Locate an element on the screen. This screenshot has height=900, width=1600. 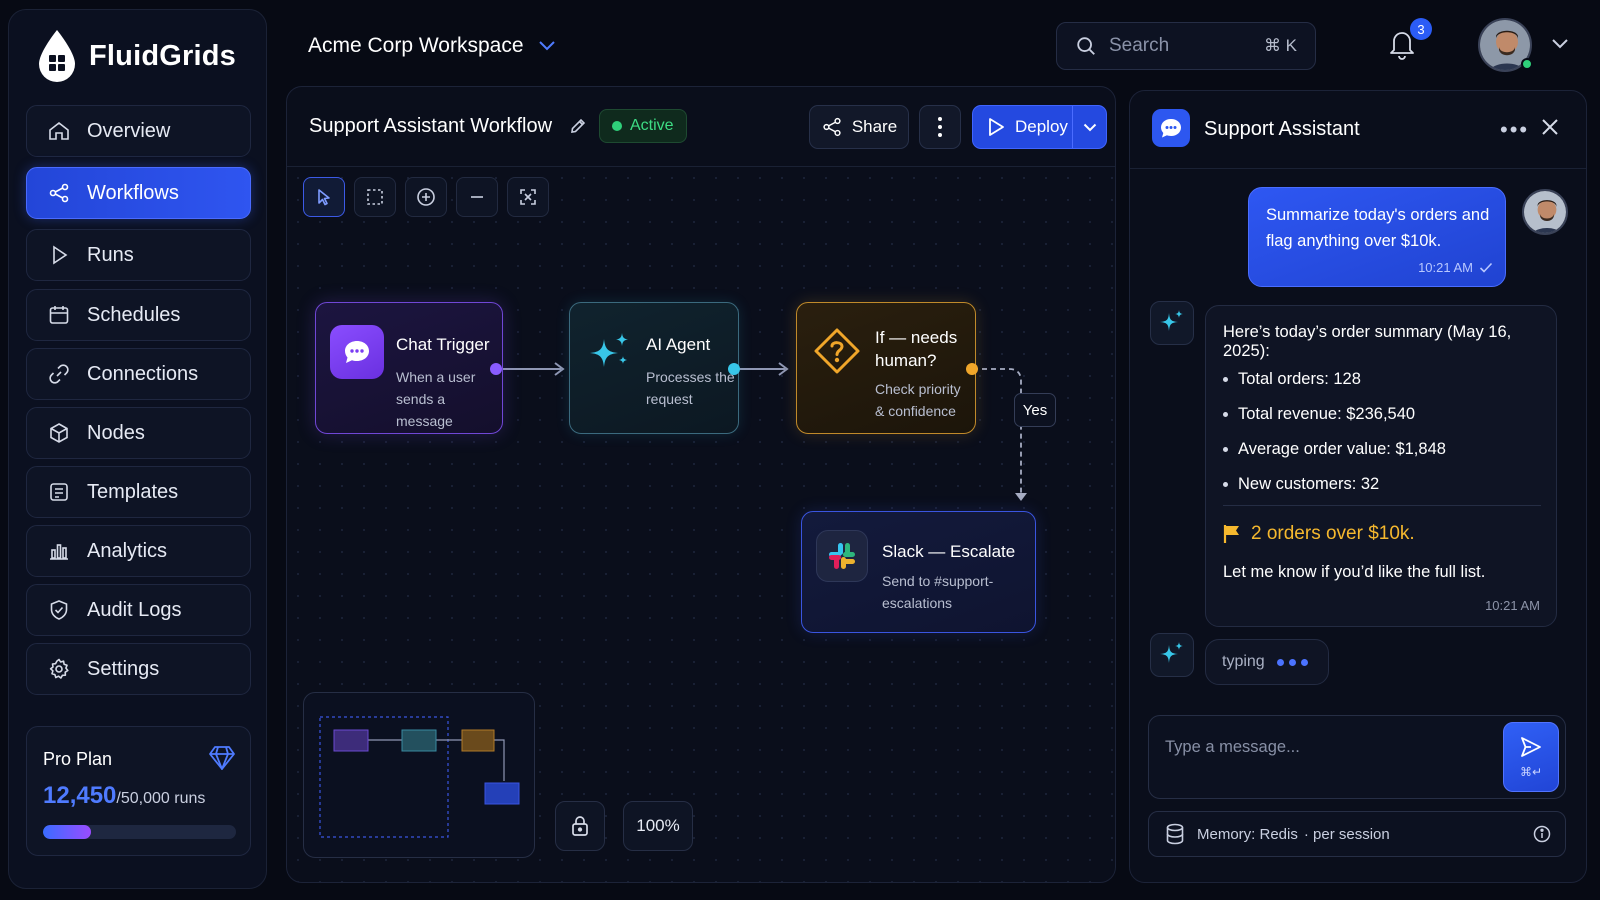
search-input: Search ⌘ K is located at coordinates (1186, 46).